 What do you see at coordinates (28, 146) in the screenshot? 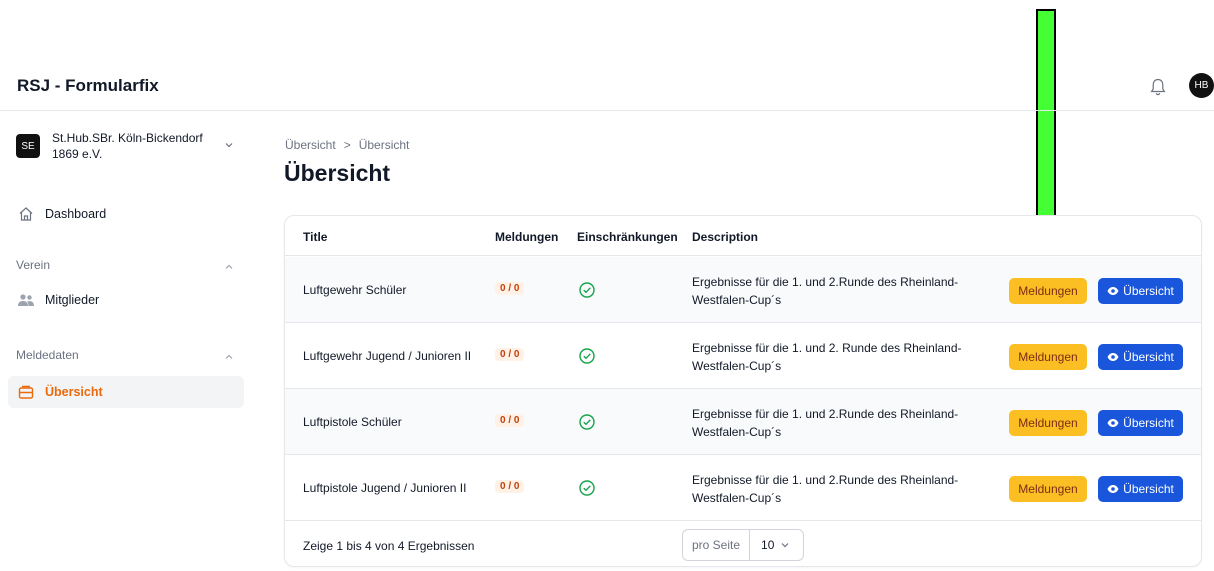
I see `org-badge: SE` at bounding box center [28, 146].